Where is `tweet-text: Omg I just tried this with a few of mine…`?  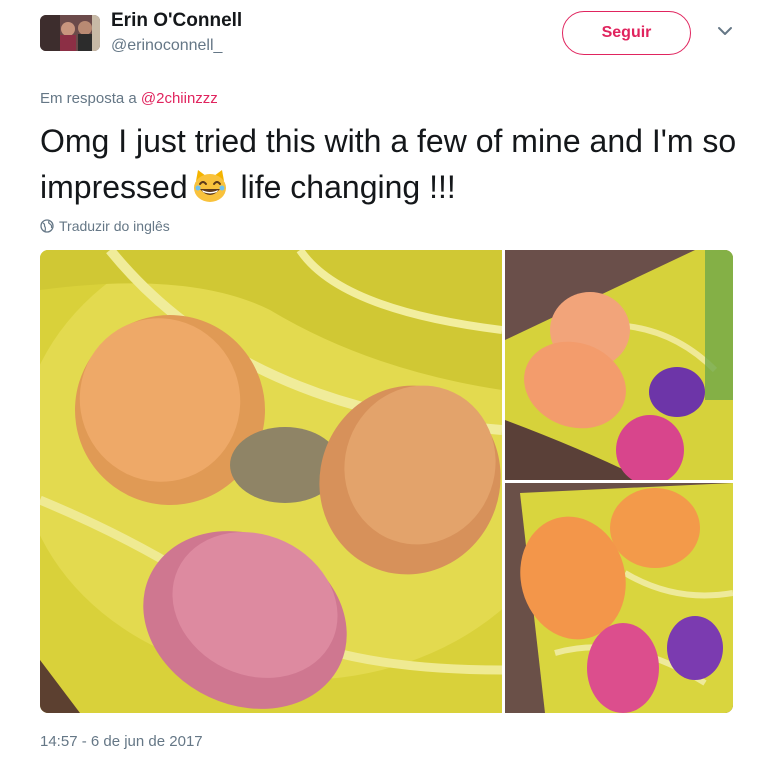
tweet-text: Omg I just tried this with a few of mine… is located at coordinates (390, 164).